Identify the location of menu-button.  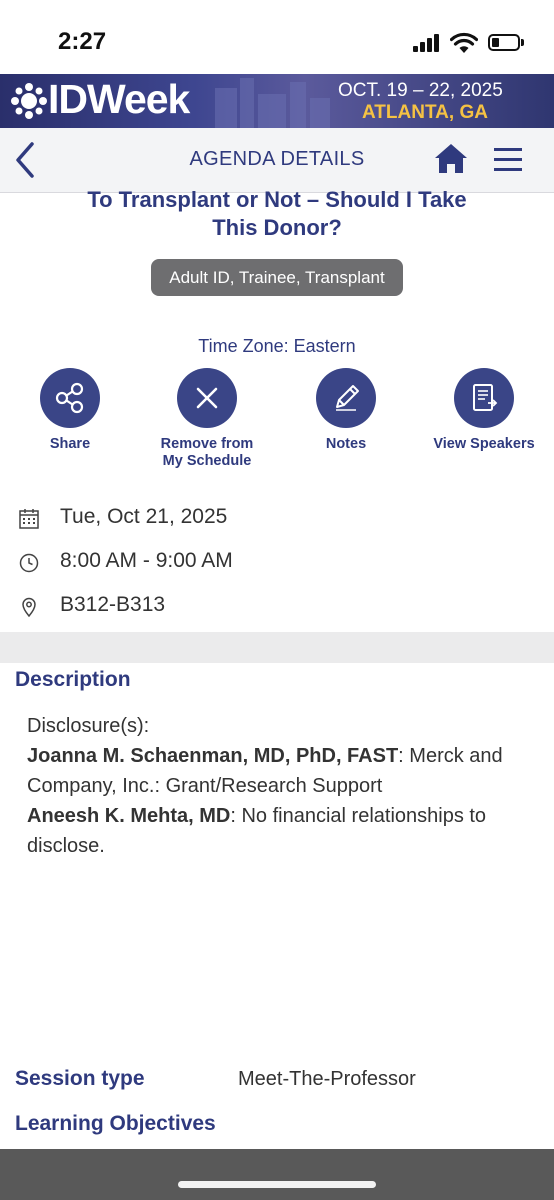
(508, 160).